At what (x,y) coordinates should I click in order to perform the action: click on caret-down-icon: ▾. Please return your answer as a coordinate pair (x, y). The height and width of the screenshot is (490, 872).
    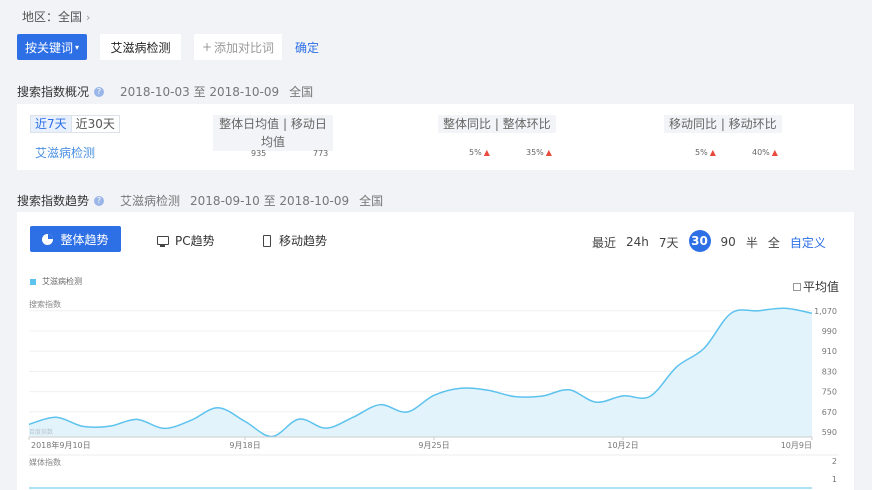
    Looking at the image, I should click on (77, 47).